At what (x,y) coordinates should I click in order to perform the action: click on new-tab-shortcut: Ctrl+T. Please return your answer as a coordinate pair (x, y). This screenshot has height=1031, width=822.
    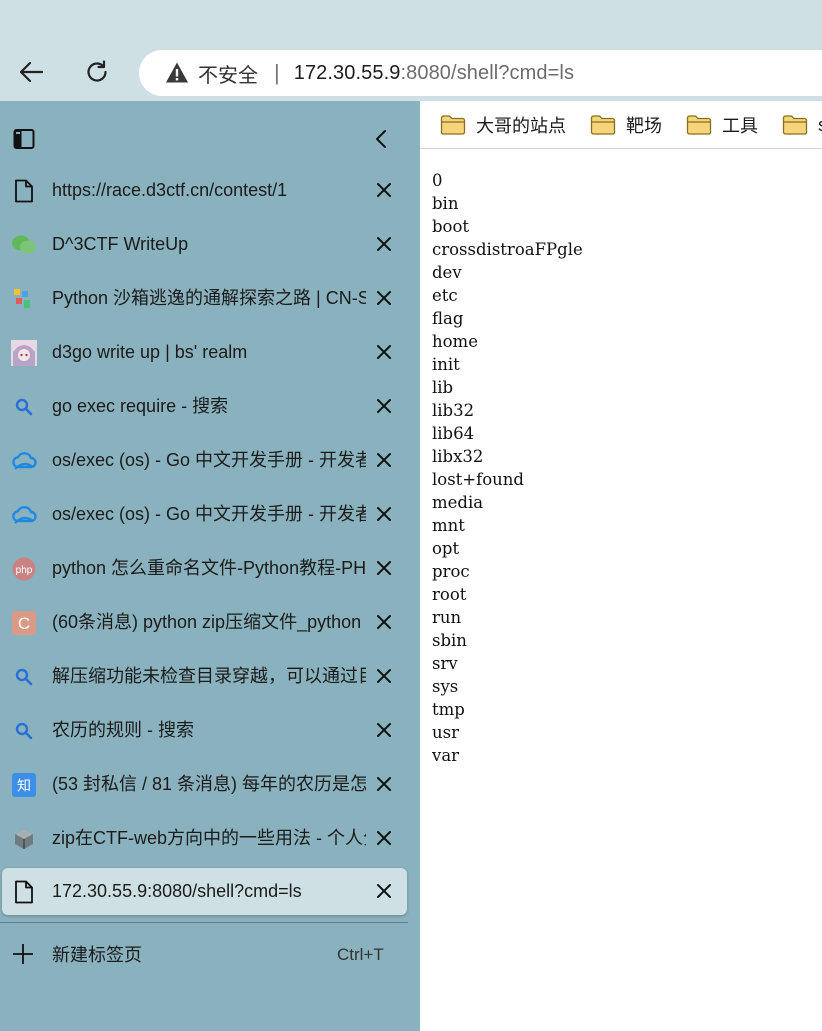
    Looking at the image, I should click on (360, 954).